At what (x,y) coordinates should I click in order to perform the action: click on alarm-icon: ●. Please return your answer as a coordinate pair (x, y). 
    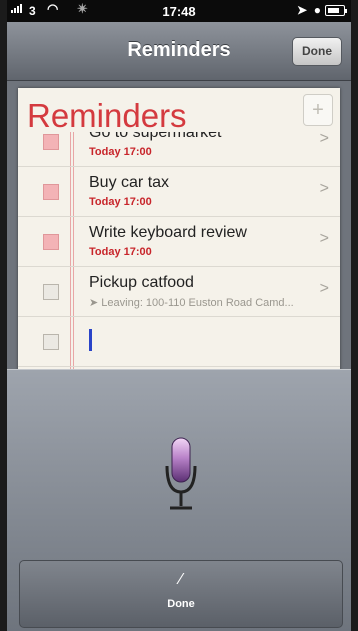
    Looking at the image, I should click on (317, 10).